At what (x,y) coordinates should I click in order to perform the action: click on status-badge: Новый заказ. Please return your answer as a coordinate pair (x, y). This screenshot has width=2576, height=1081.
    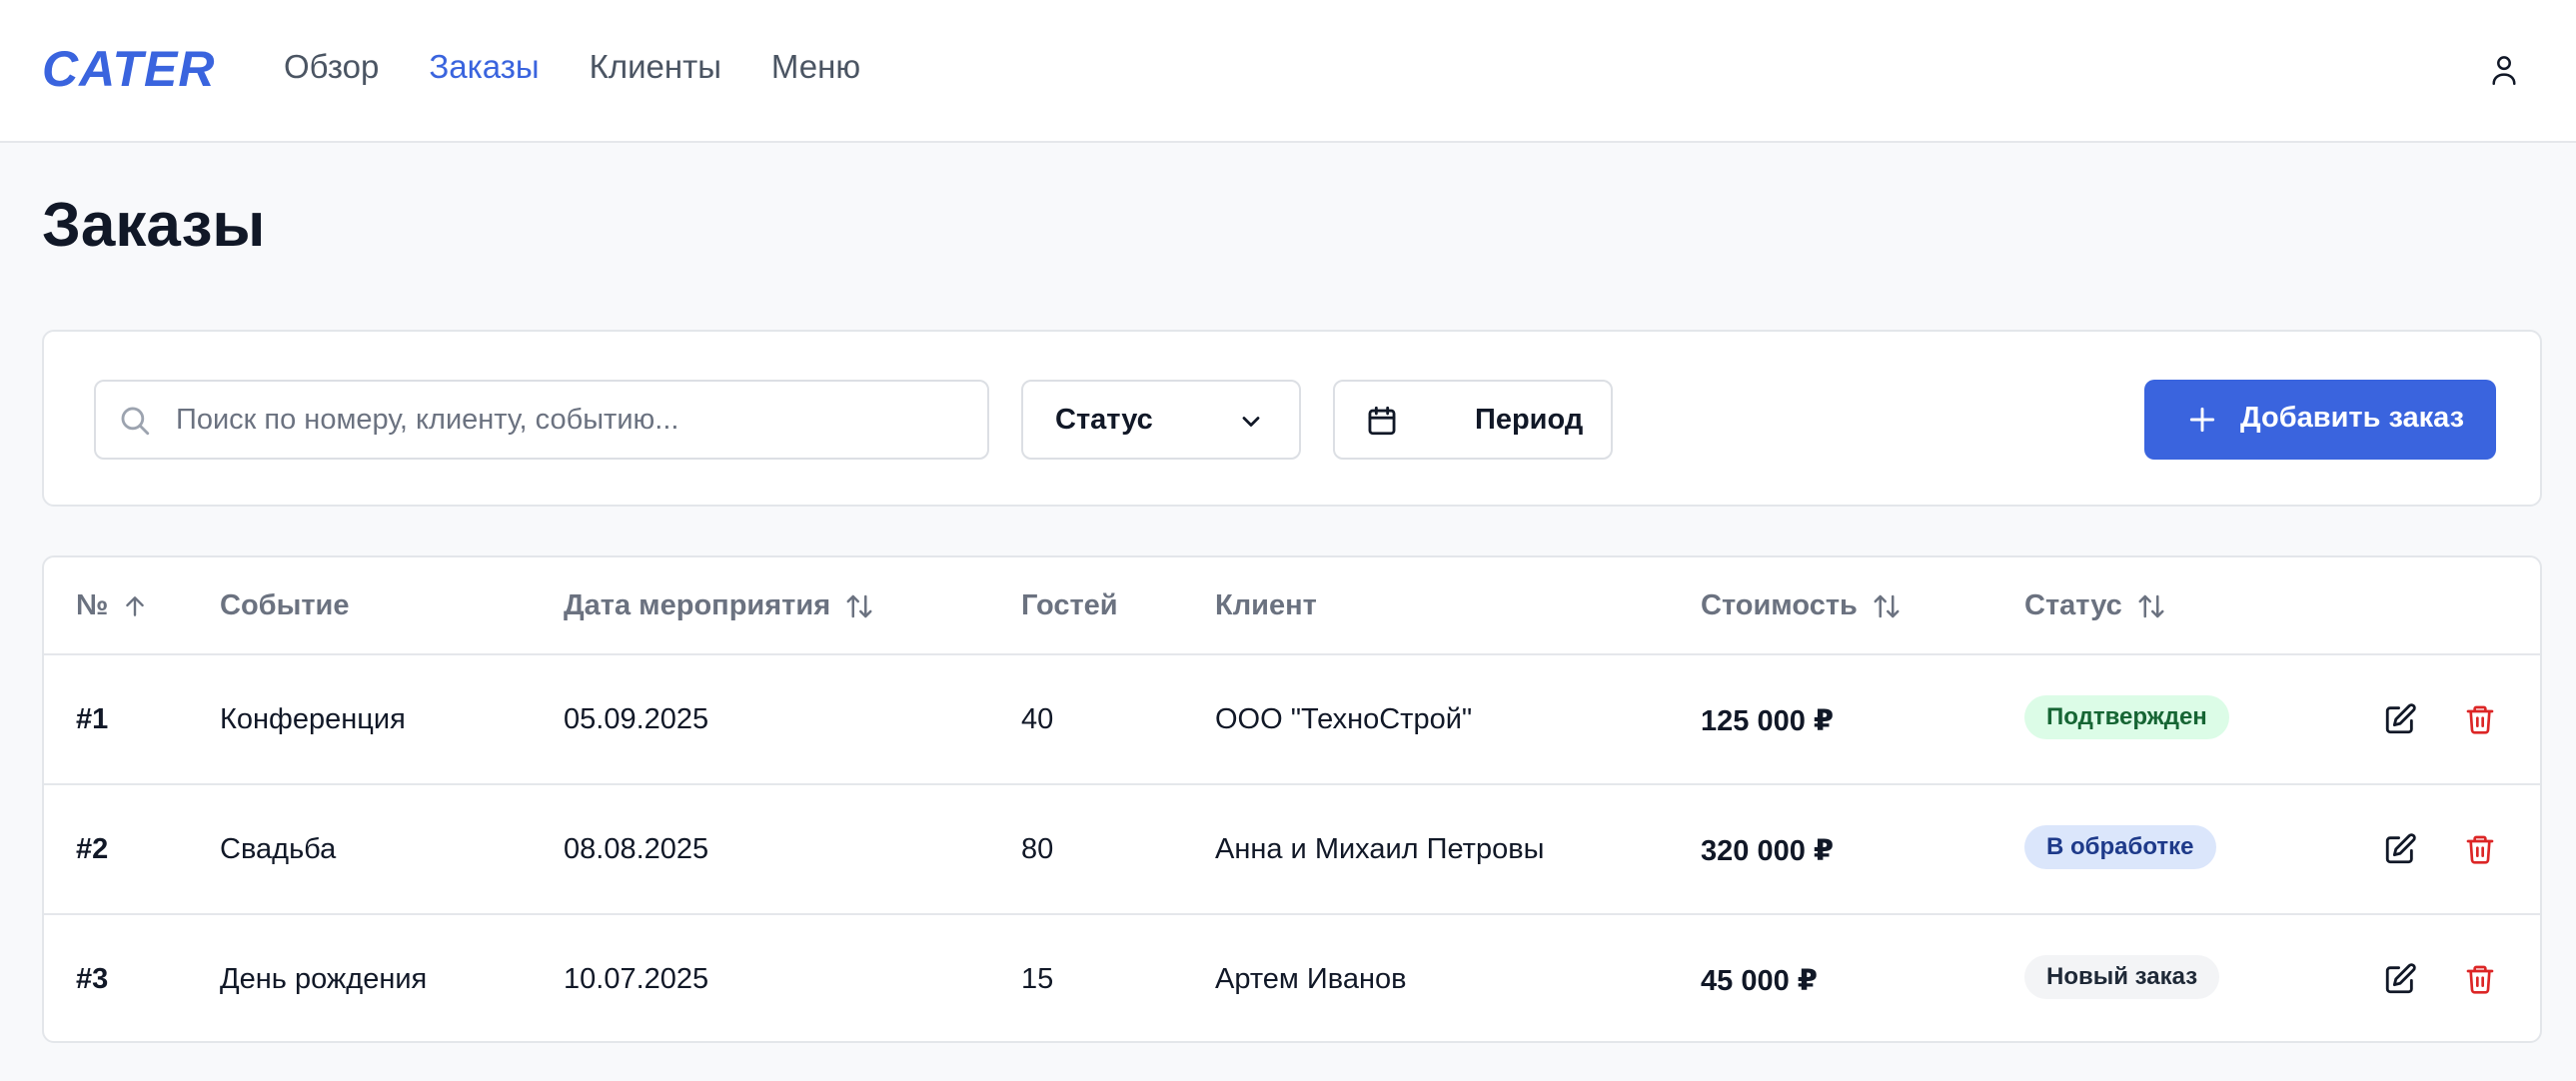
    Looking at the image, I should click on (2122, 977).